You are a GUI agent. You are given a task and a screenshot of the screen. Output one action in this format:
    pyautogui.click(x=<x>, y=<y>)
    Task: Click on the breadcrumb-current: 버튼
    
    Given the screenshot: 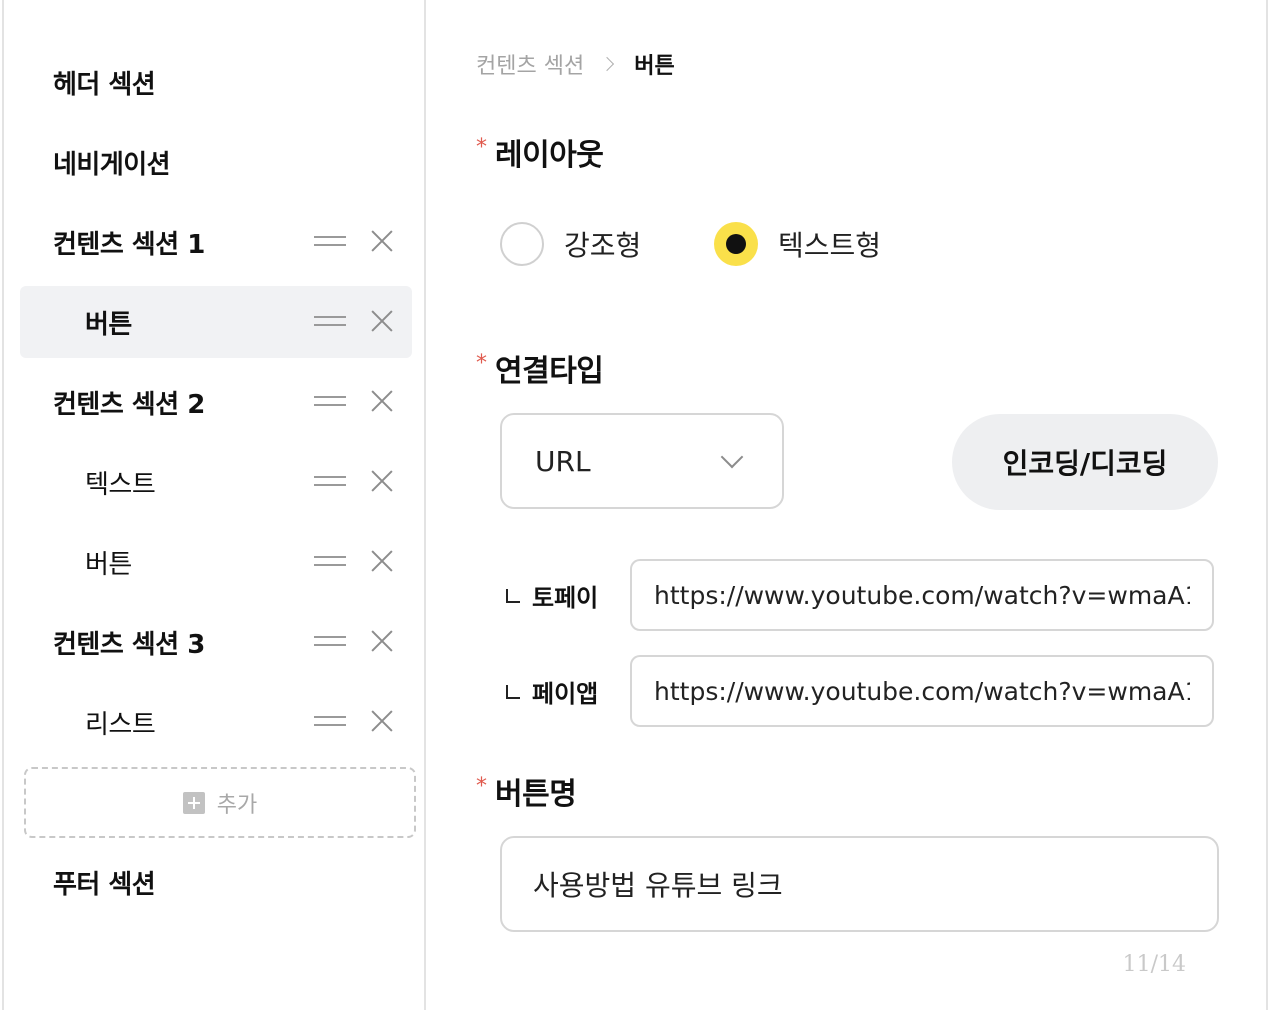 What is the action you would take?
    pyautogui.click(x=654, y=66)
    